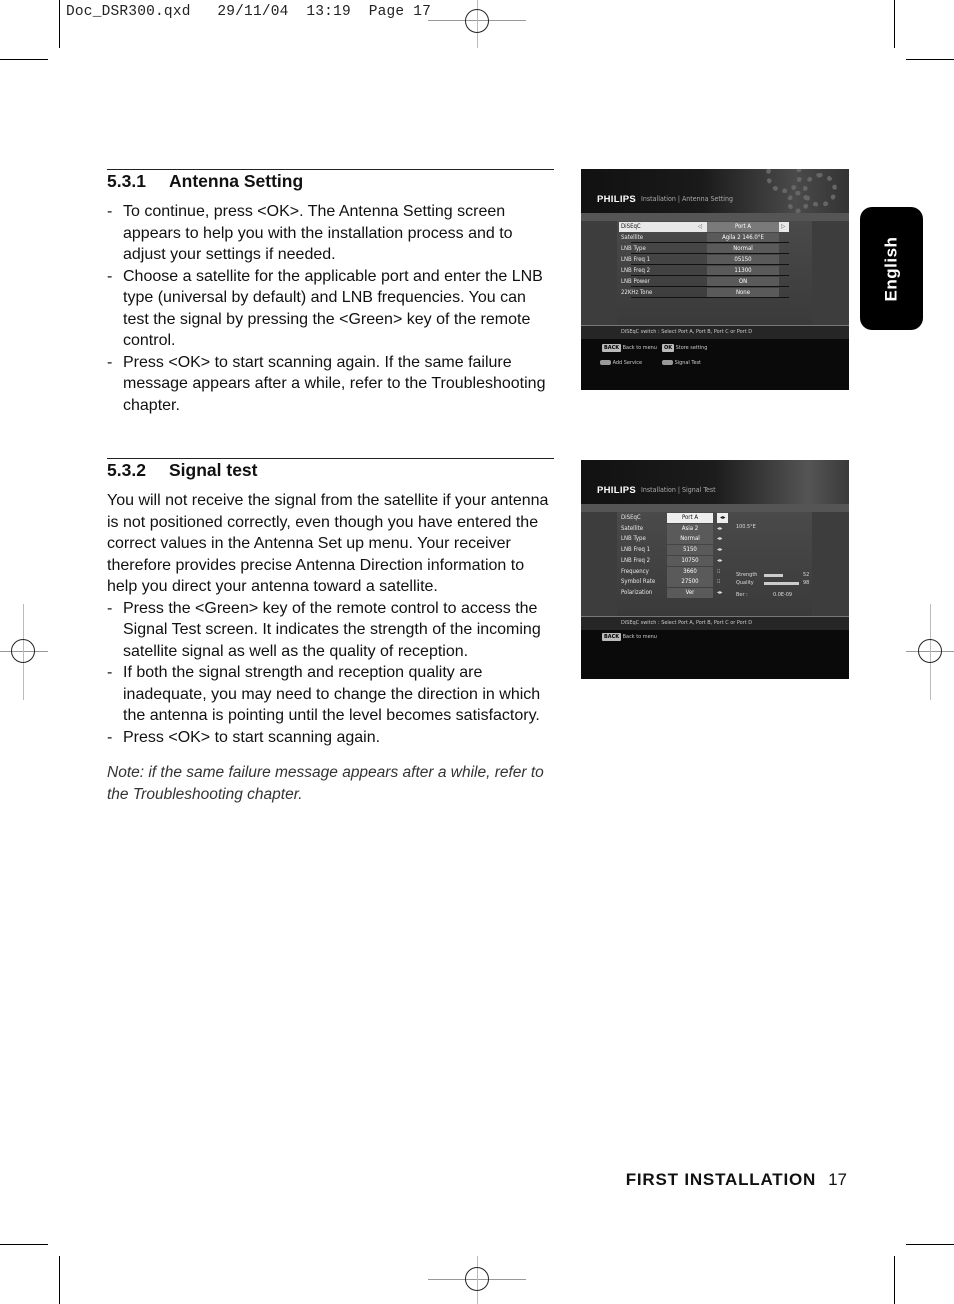 The image size is (954, 1304). What do you see at coordinates (704, 238) in the screenshot?
I see `setting-row-satellite: Satellite Agila 2 146.0°E` at bounding box center [704, 238].